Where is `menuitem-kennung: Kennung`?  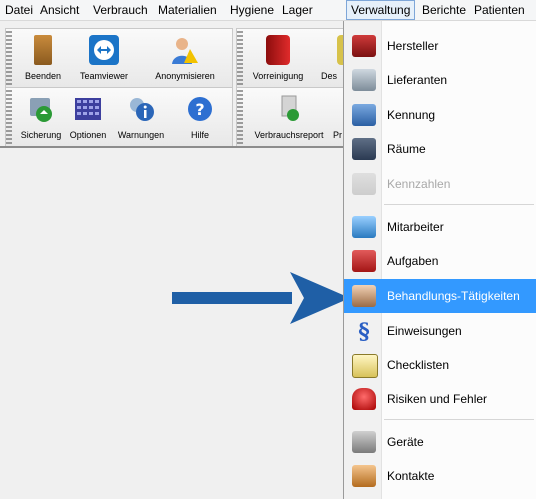
menuitem-kennung: Kennung is located at coordinates (440, 115).